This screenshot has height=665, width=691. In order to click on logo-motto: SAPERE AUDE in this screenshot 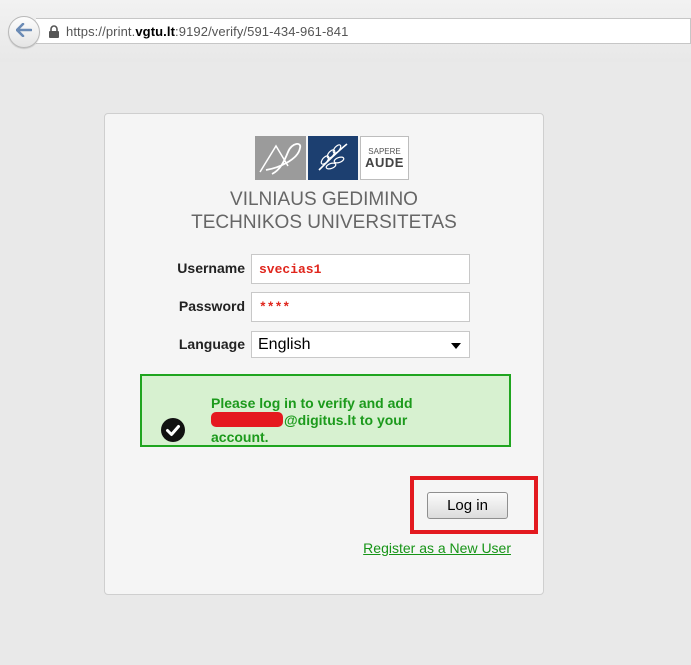, I will do `click(384, 158)`.